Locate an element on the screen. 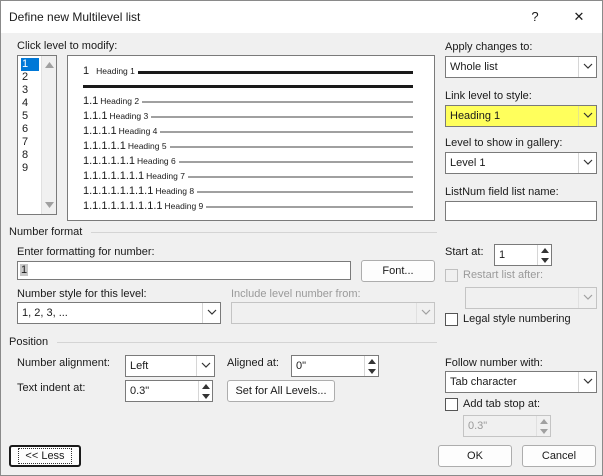 Image resolution: width=603 pixels, height=476 pixels. apply-changes-label: Apply changes to: is located at coordinates (489, 47).